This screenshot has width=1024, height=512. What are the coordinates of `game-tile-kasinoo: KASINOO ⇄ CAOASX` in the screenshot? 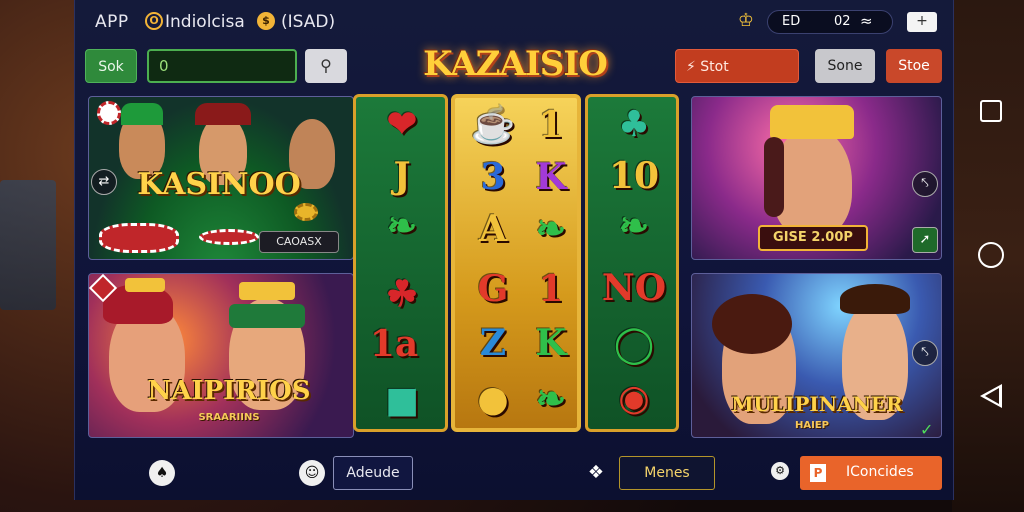 It's located at (221, 178).